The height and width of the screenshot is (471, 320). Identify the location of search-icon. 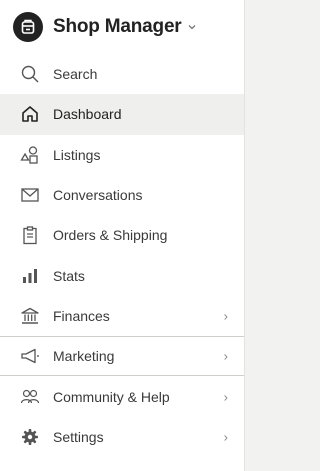
(30, 74).